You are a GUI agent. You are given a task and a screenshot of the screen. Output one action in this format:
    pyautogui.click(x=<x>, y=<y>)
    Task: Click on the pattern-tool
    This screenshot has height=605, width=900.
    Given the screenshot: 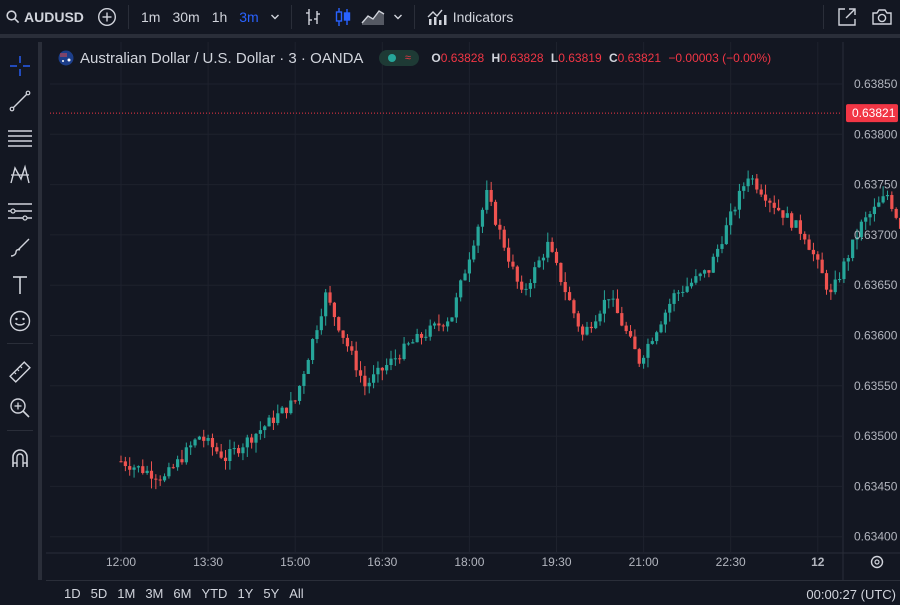 What is the action you would take?
    pyautogui.click(x=20, y=175)
    